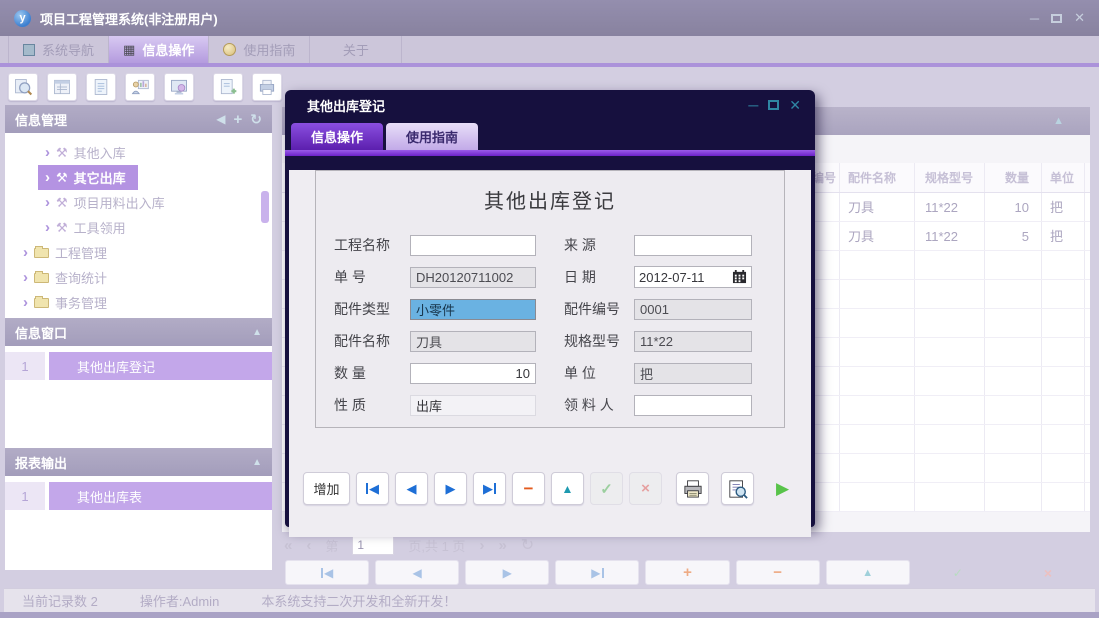 The height and width of the screenshot is (618, 1099). What do you see at coordinates (220, 119) in the screenshot?
I see `collapse-left-icon: ◀` at bounding box center [220, 119].